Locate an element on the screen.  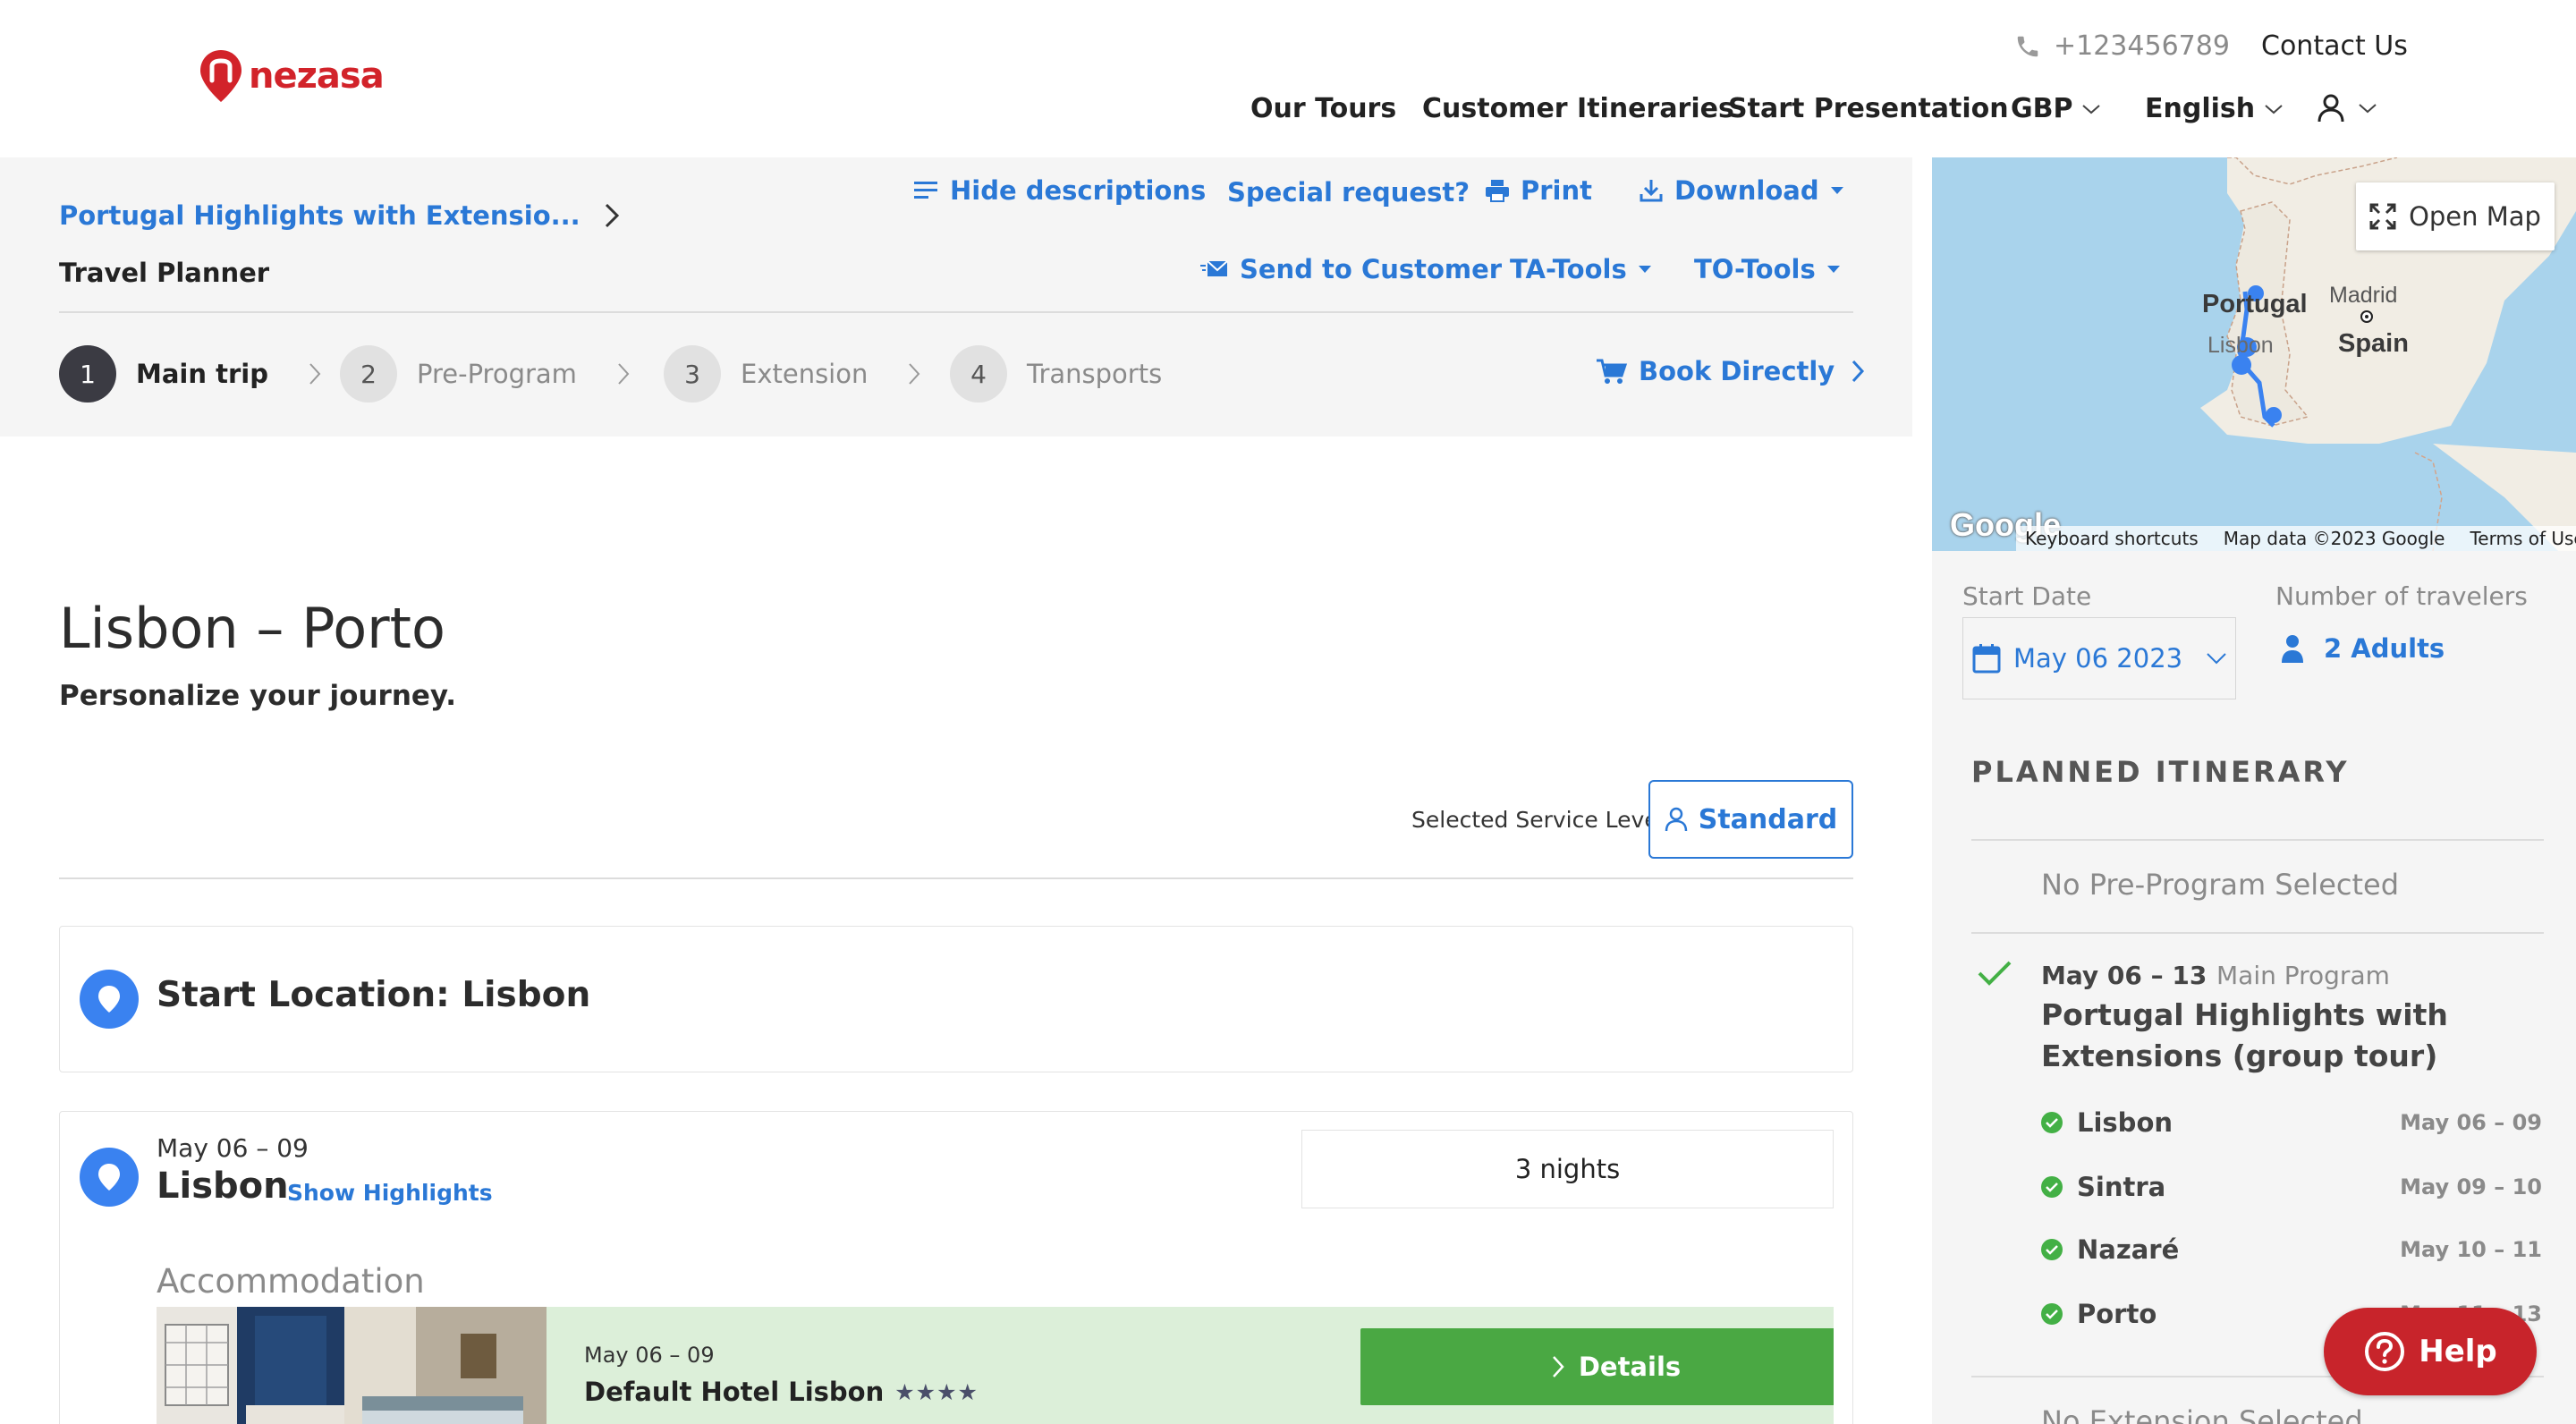
toolbar-divider is located at coordinates (956, 312).